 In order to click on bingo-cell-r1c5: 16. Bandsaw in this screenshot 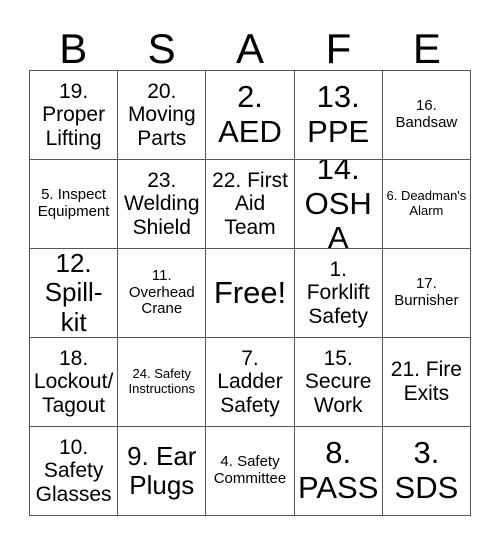, I will do `click(426, 115)`.